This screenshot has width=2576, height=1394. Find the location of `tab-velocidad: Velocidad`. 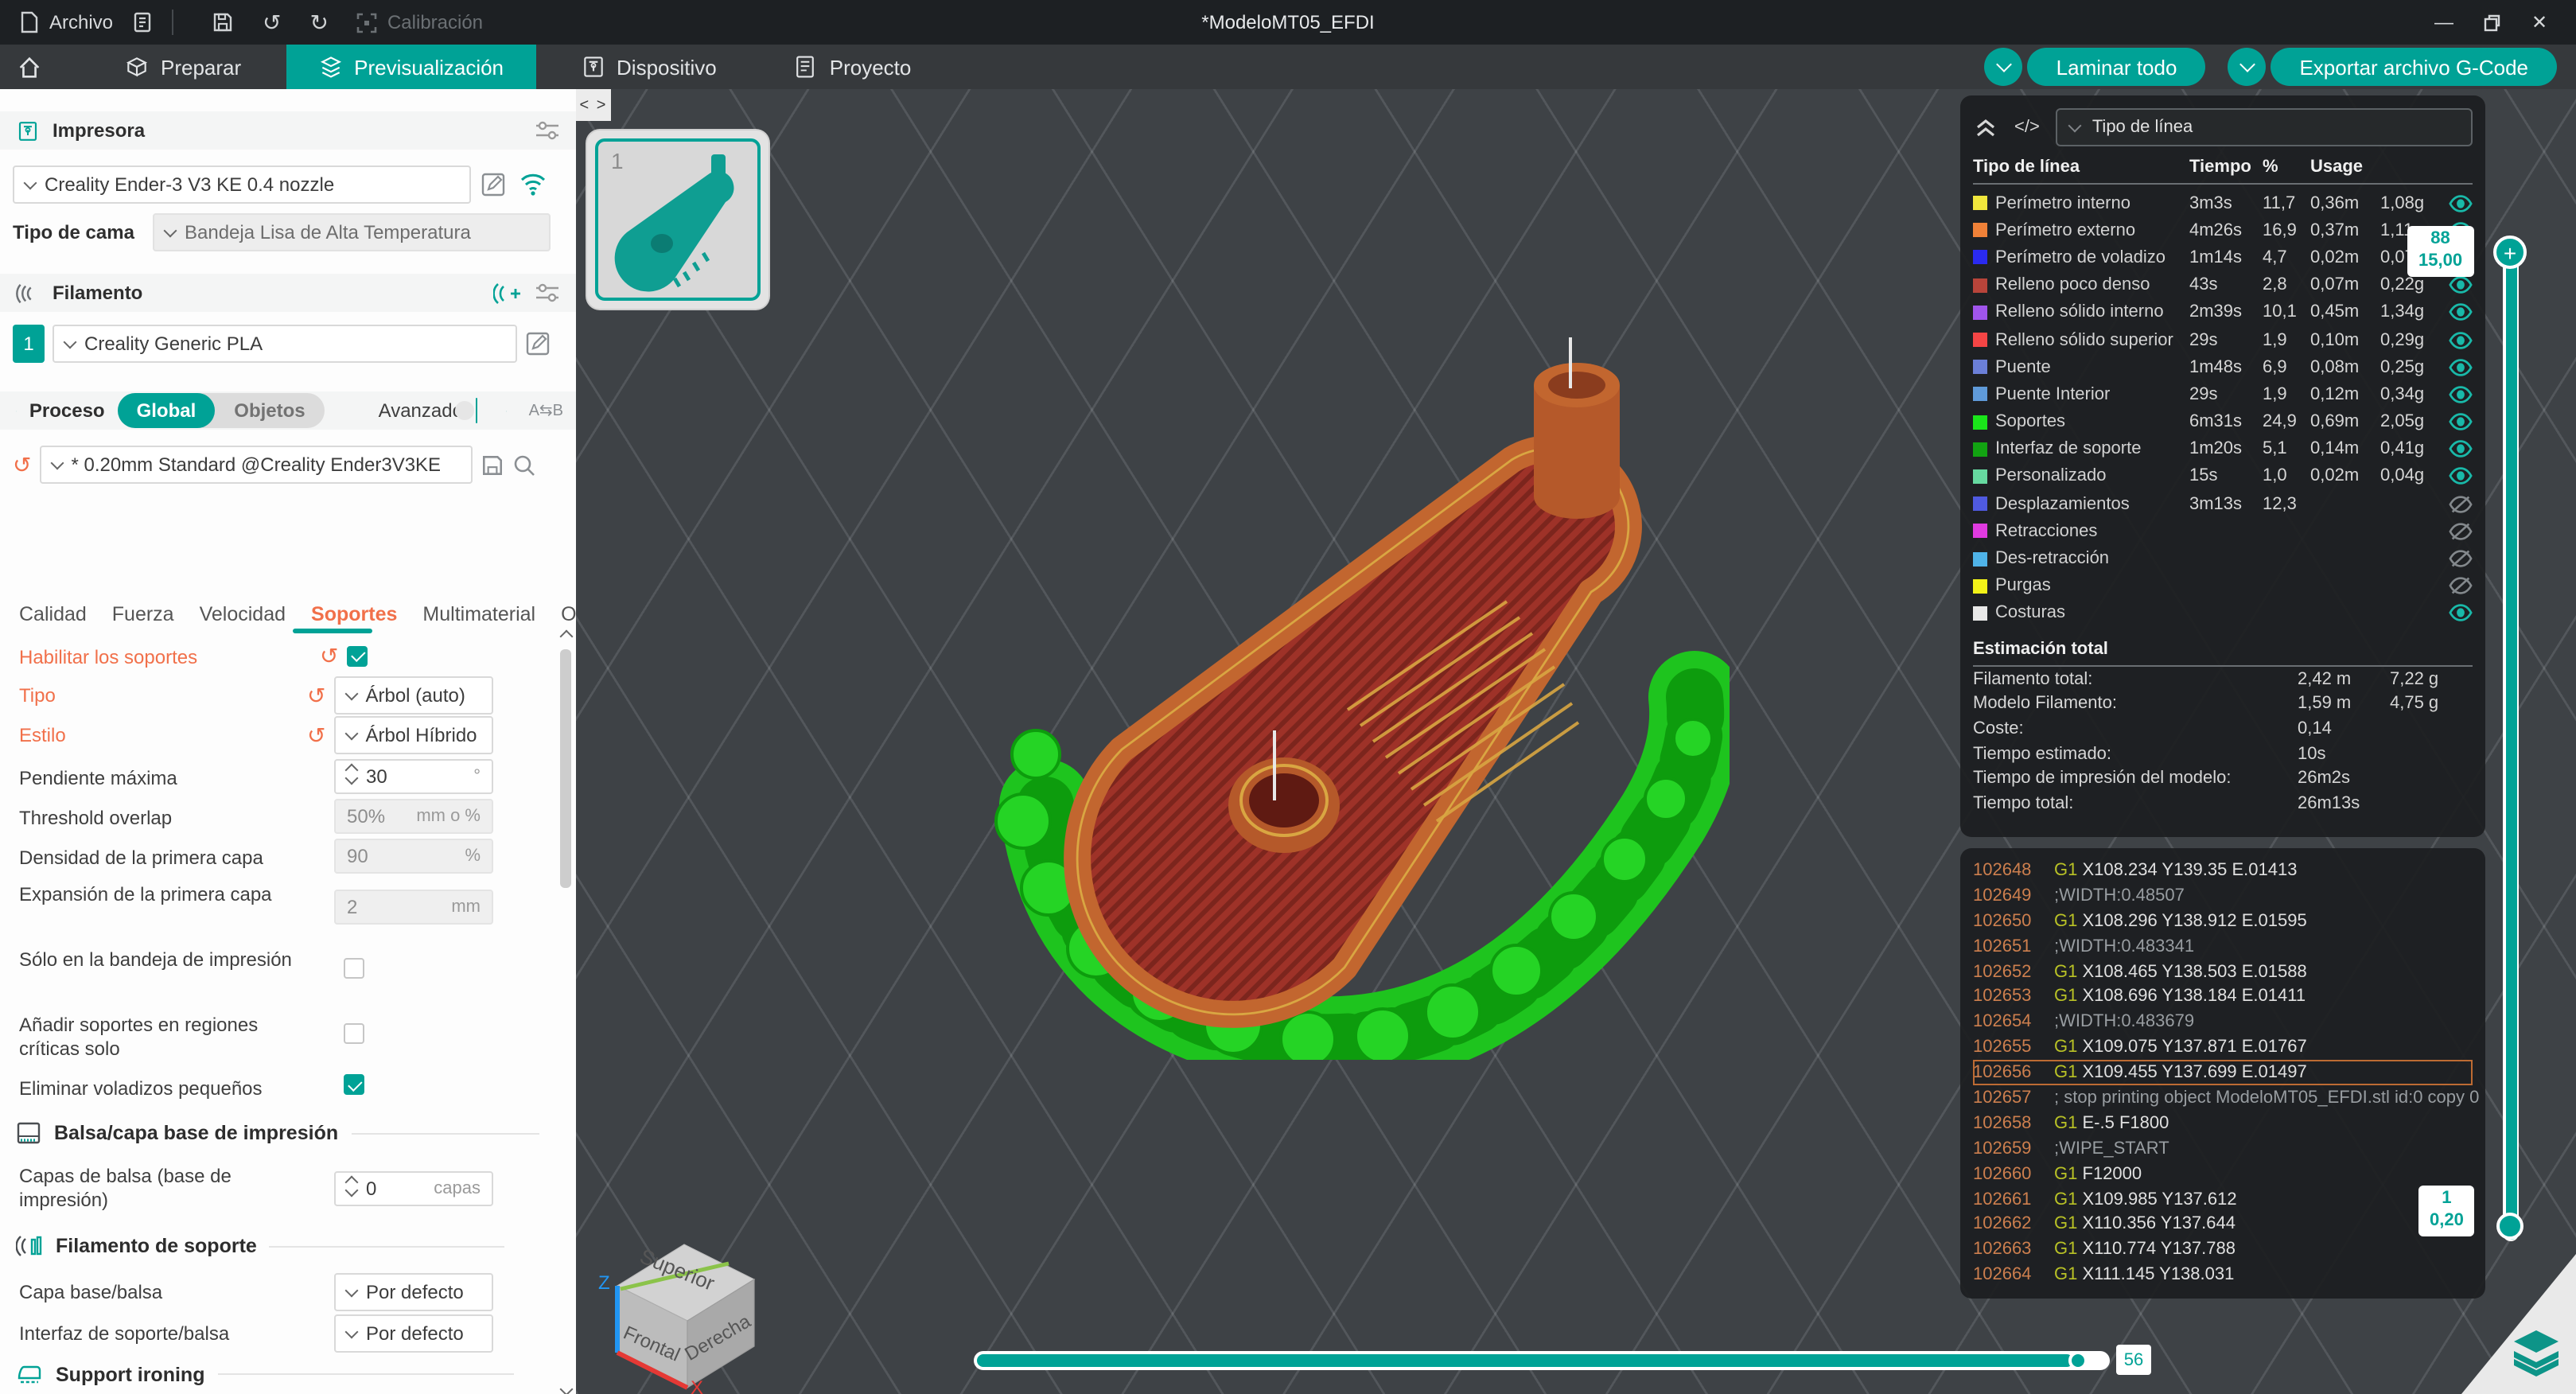

tab-velocidad: Velocidad is located at coordinates (243, 614).